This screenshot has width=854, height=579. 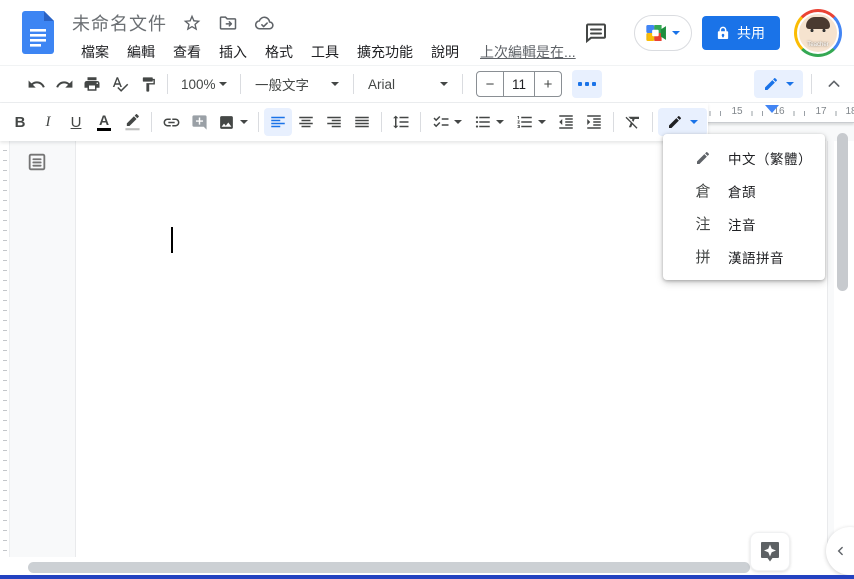 What do you see at coordinates (362, 122) in the screenshot?
I see `justify-button` at bounding box center [362, 122].